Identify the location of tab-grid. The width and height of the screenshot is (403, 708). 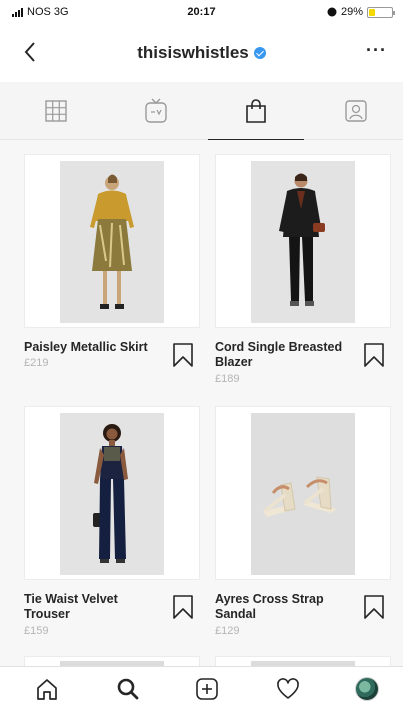
(56, 111).